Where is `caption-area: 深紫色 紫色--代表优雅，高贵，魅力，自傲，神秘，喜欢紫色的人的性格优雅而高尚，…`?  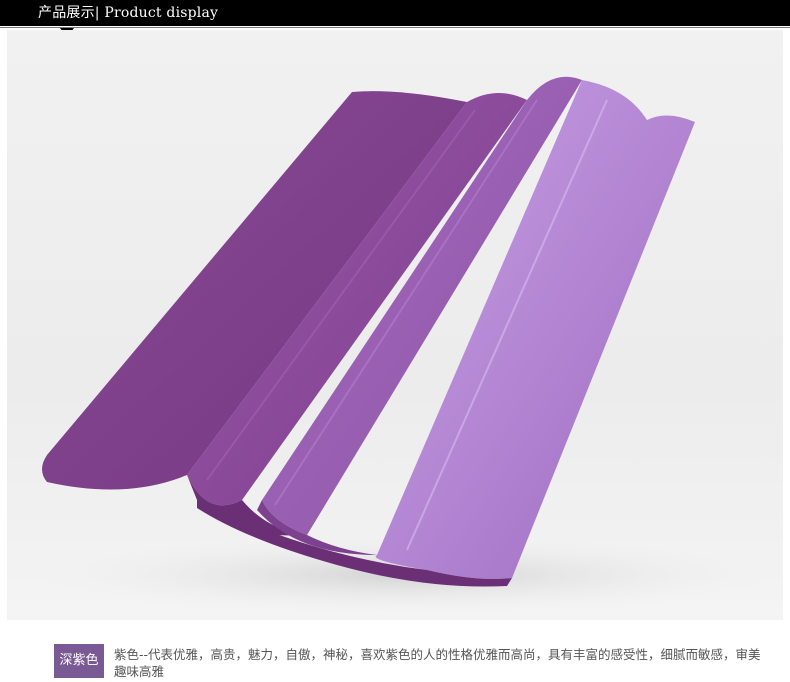
caption-area: 深紫色 紫色--代表优雅，高贵，魅力，自傲，神秘，喜欢紫色的人的性格优雅而高尚，… is located at coordinates (395, 651).